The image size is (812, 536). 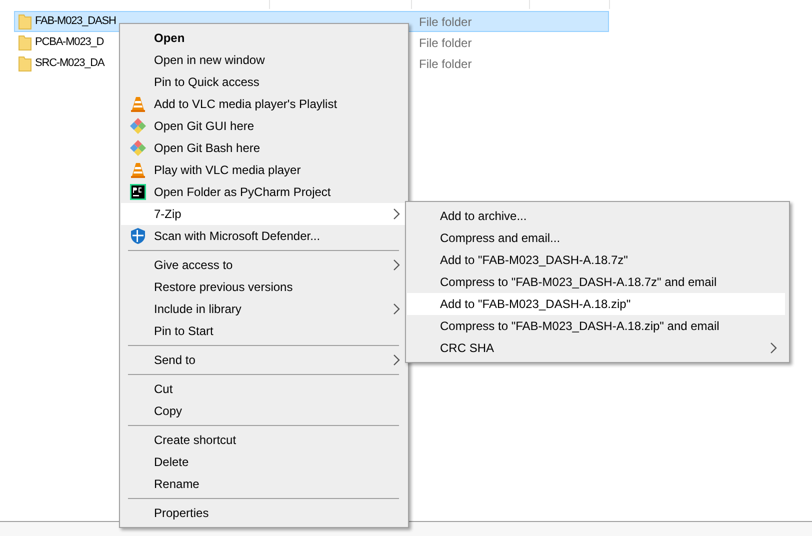 I want to click on menu-item-label: Copy, so click(x=169, y=411).